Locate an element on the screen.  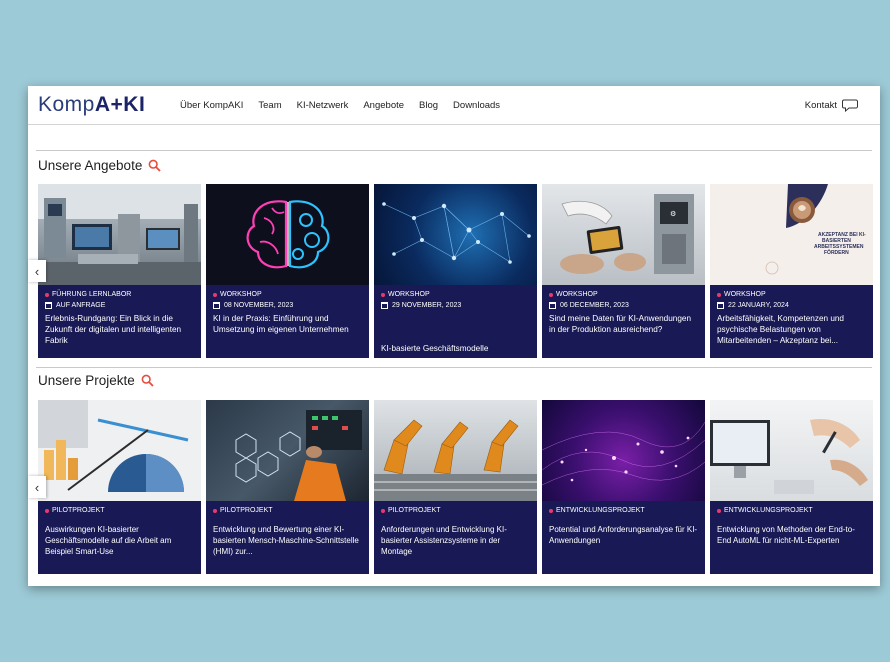
nav-item-team: Team is located at coordinates (269, 105).